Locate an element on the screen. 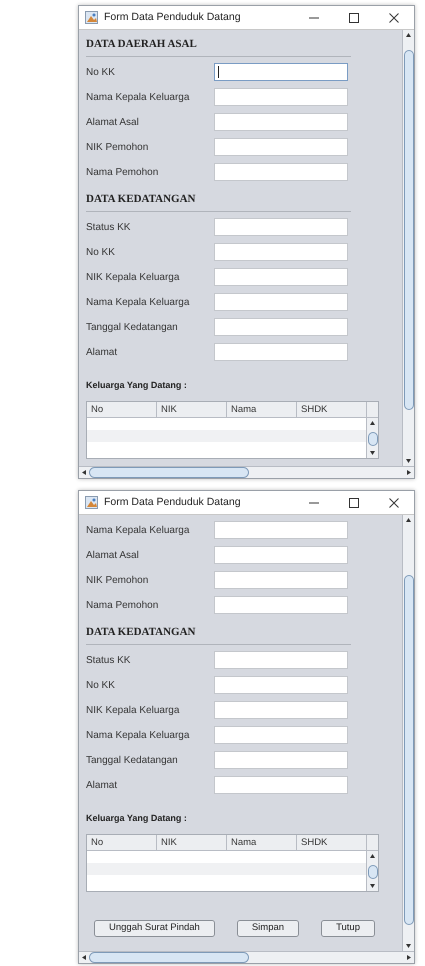 The image size is (425, 966). action-button: Unggah Surat Pindah is located at coordinates (154, 928).